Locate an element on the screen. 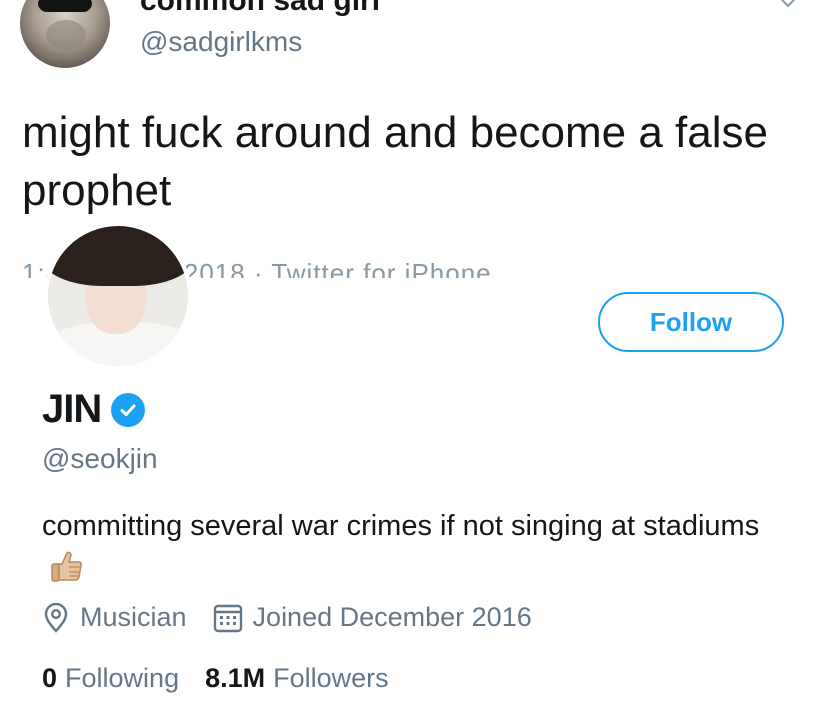 This screenshot has height=728, width=828. profile-display-name: JIN is located at coordinates (72, 409).